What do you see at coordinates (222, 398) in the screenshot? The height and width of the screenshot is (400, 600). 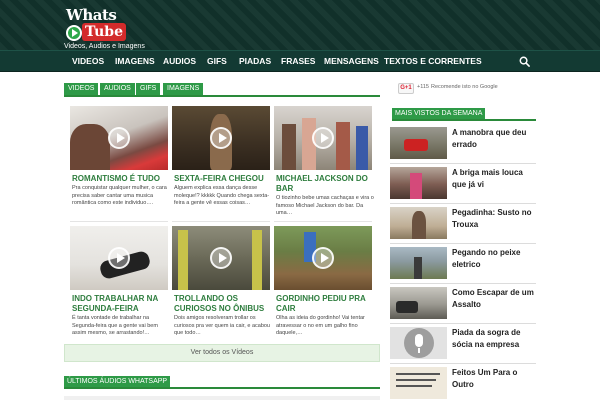 I see `section-content-strip` at bounding box center [222, 398].